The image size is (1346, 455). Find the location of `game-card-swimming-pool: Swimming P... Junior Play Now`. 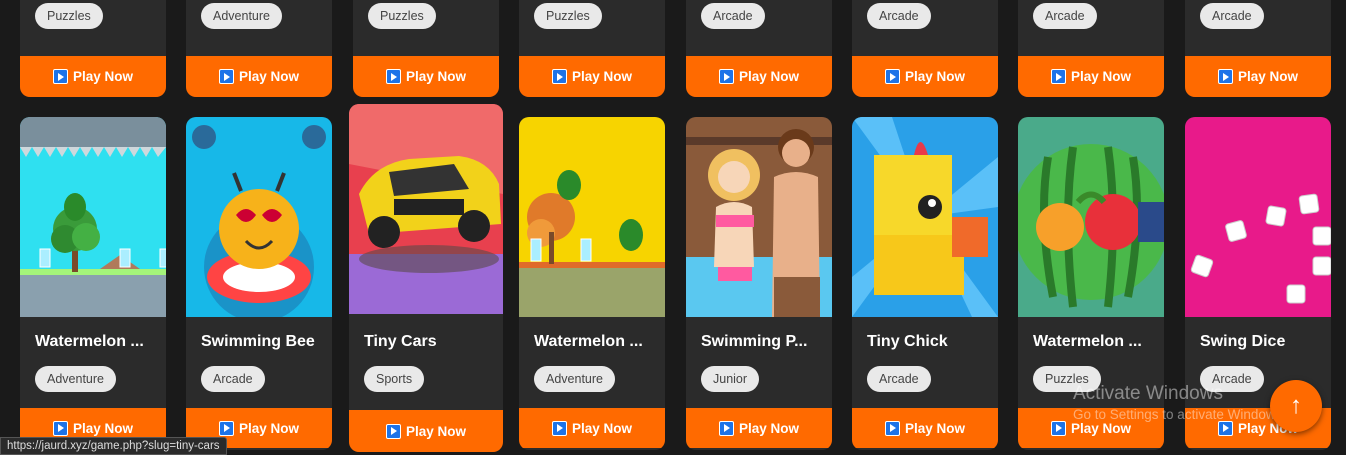

game-card-swimming-pool: Swimming P... Junior Play Now is located at coordinates (759, 283).